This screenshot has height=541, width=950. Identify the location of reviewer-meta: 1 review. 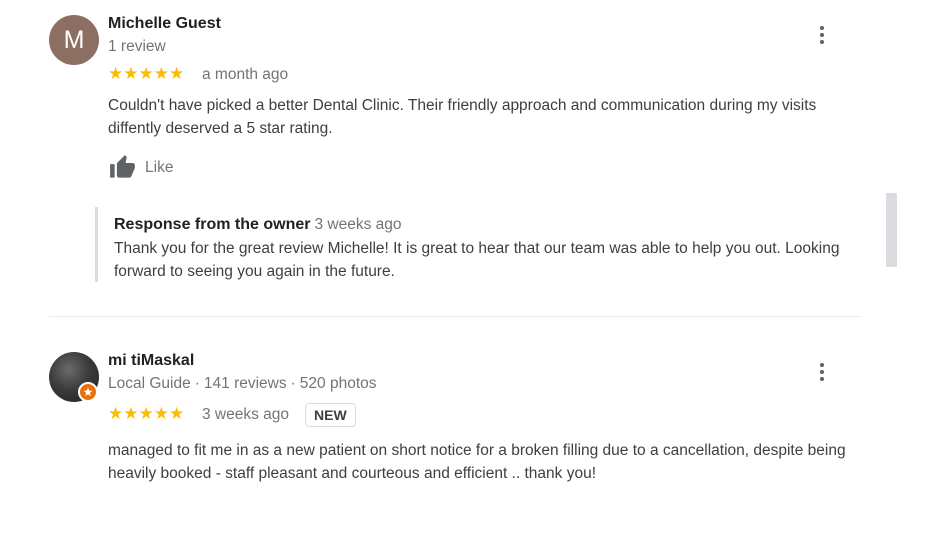
(137, 47).